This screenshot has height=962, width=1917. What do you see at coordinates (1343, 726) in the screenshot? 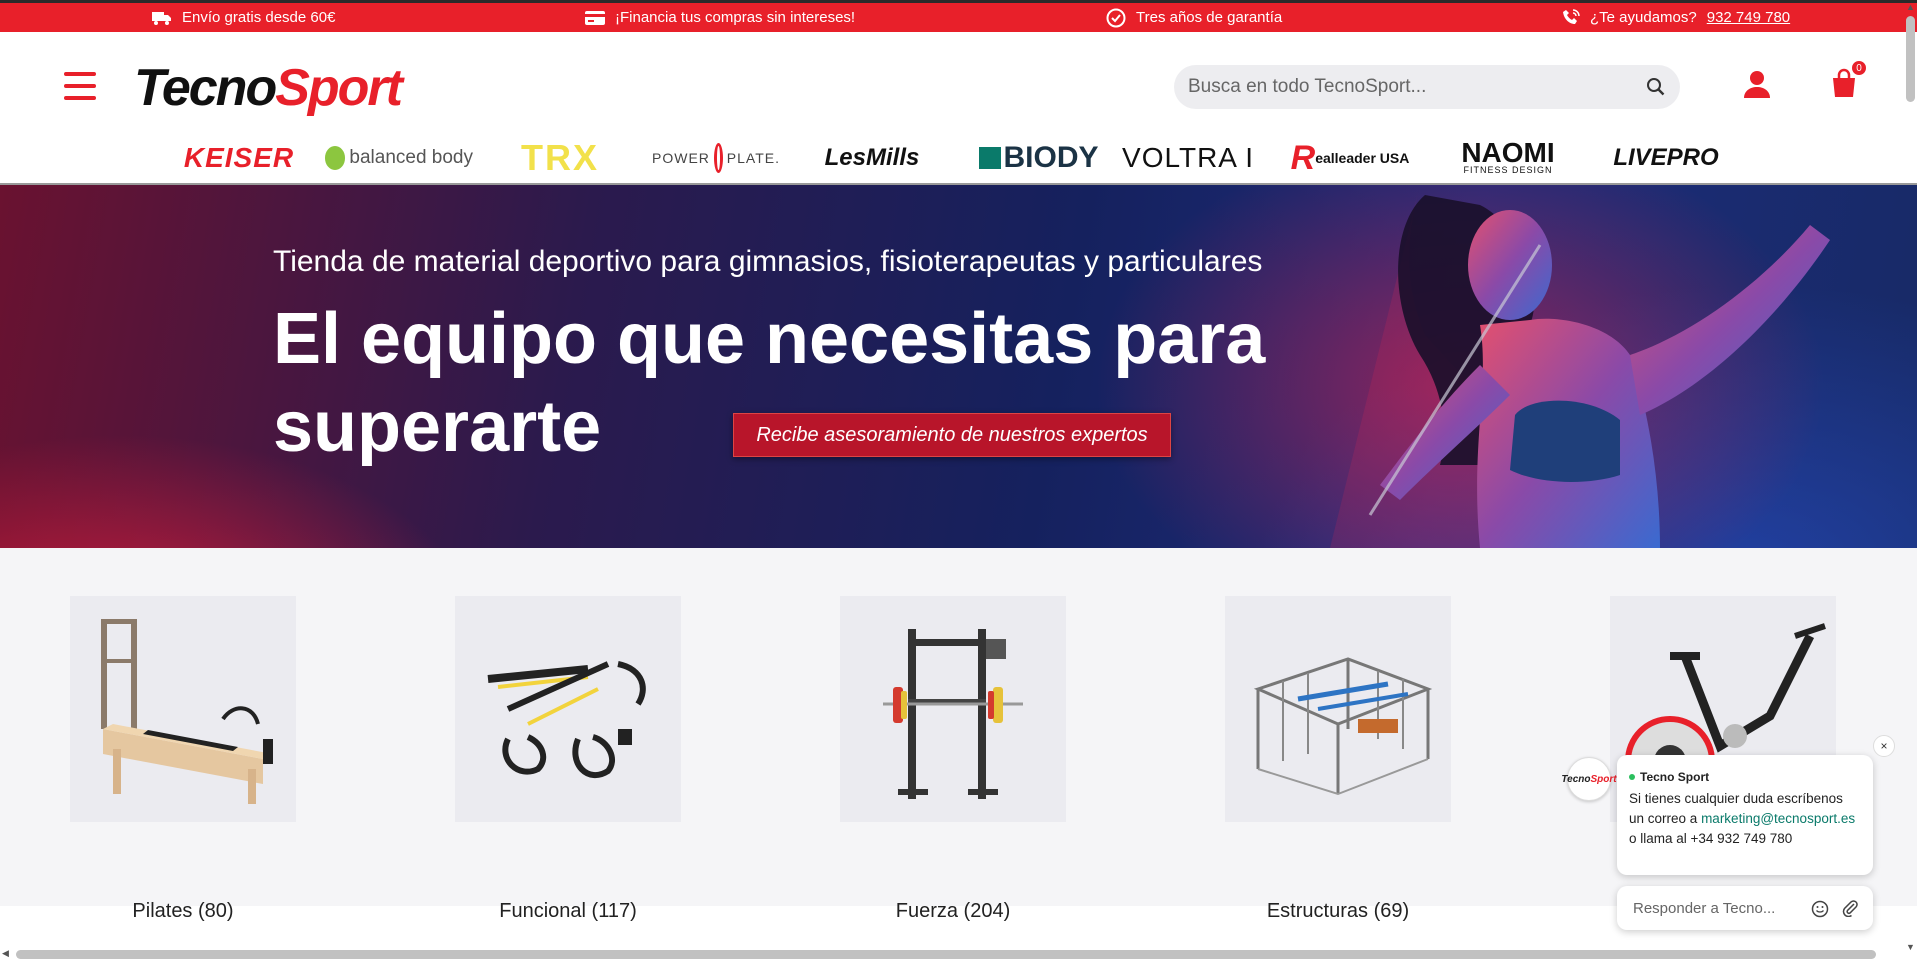
I see `training-structure-image` at bounding box center [1343, 726].